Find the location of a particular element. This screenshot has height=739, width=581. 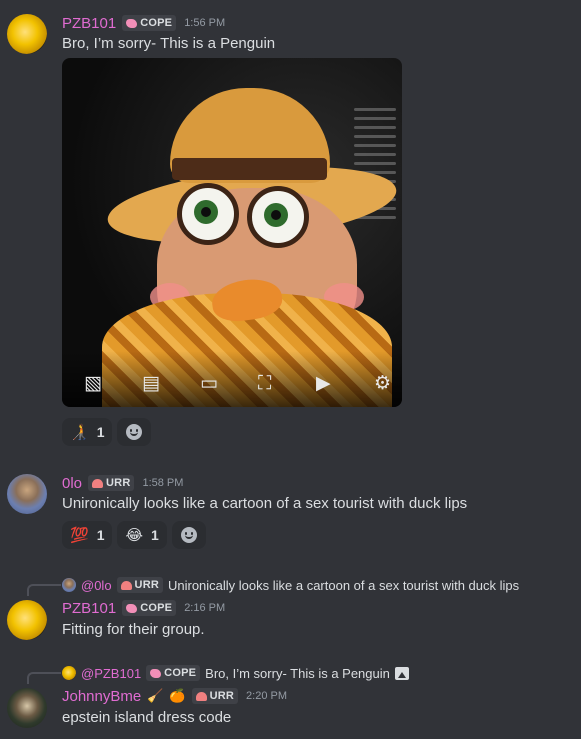

reaction-hundred: 💯 1 is located at coordinates (87, 535).